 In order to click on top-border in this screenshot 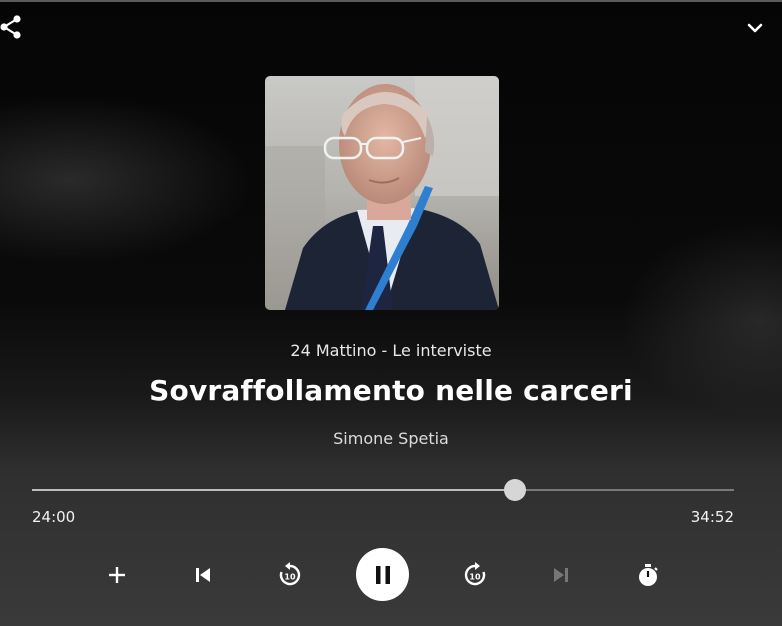, I will do `click(391, 1)`.